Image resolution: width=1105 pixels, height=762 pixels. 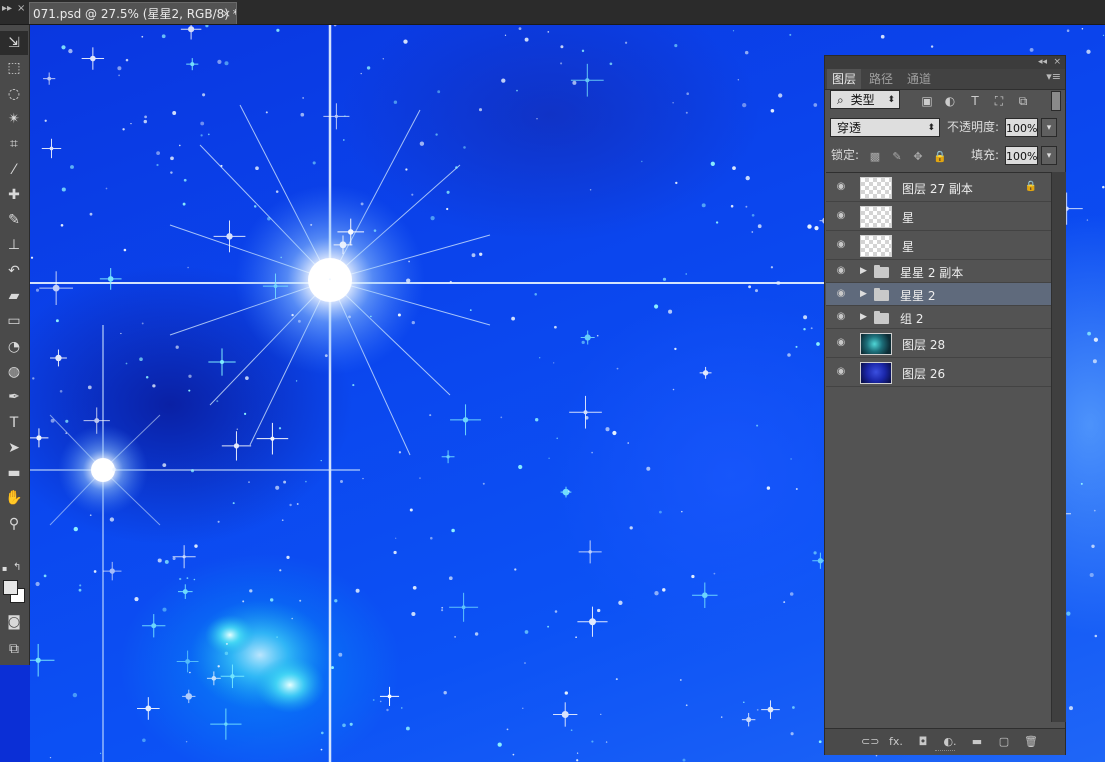 I want to click on crop-tool-icon: ⌗, so click(x=14, y=144).